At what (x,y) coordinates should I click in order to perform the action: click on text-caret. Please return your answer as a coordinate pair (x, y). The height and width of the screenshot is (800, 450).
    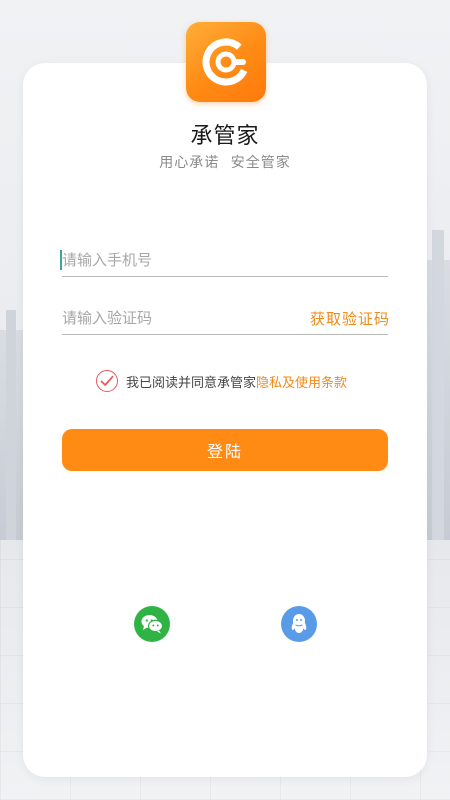
    Looking at the image, I should click on (61, 260).